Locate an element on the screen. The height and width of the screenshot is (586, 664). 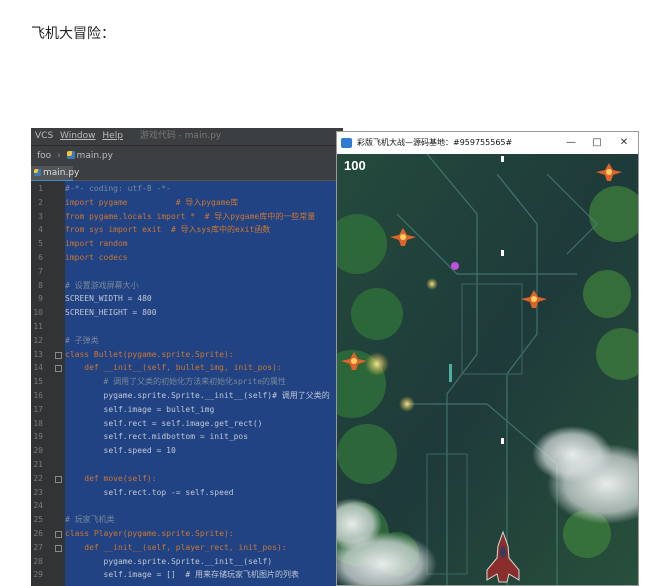
line-number: 26 is located at coordinates (38, 533).